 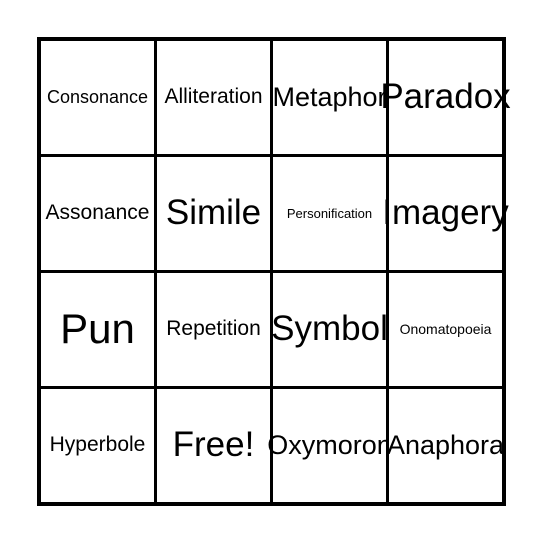 I want to click on bingo-cell-label: Alliteration, so click(x=213, y=97).